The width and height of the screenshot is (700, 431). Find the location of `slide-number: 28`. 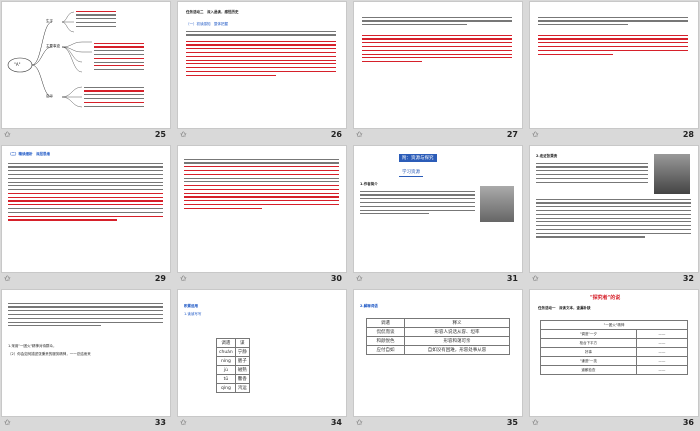

slide-number: 28 is located at coordinates (688, 134).